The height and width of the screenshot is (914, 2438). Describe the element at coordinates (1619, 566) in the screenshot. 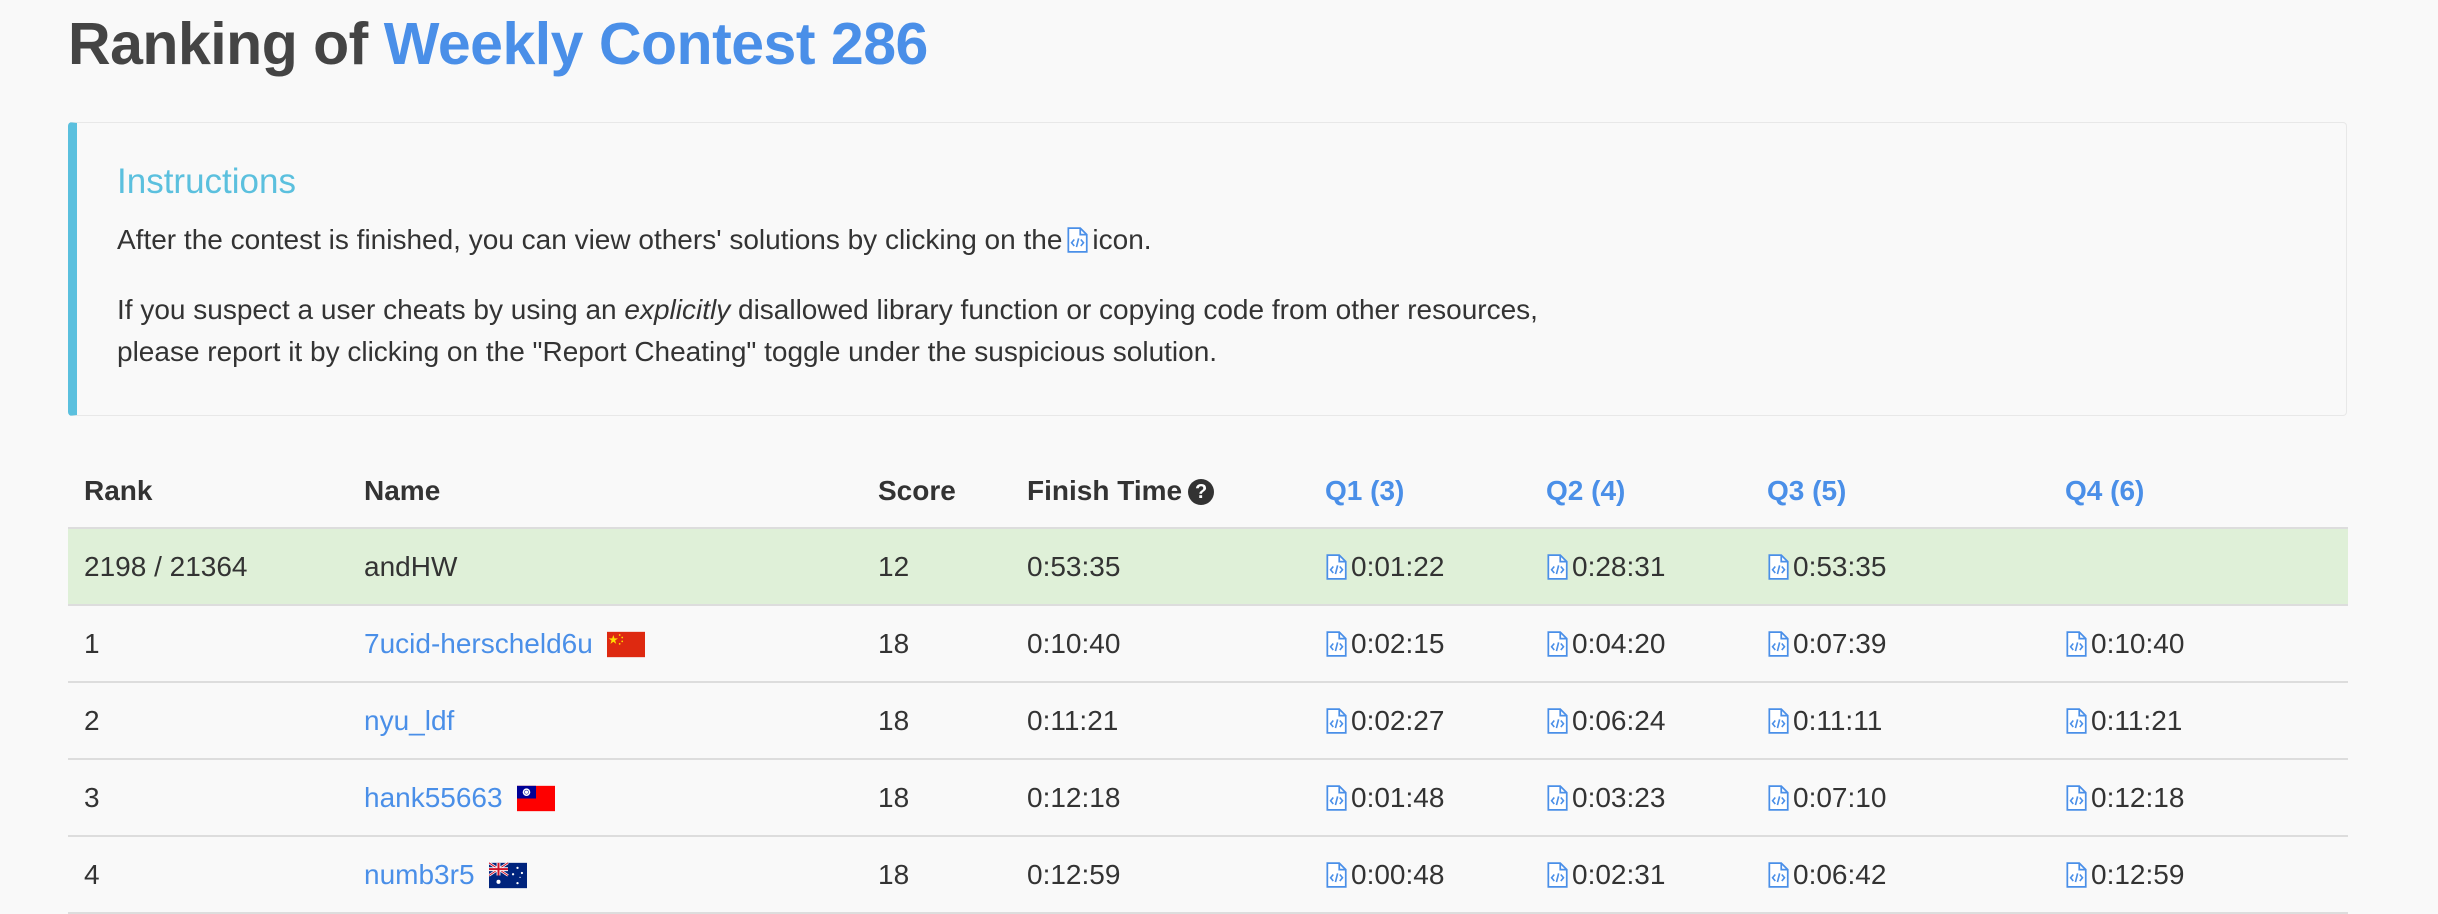

I see `q2-time: 0:28:31` at that location.